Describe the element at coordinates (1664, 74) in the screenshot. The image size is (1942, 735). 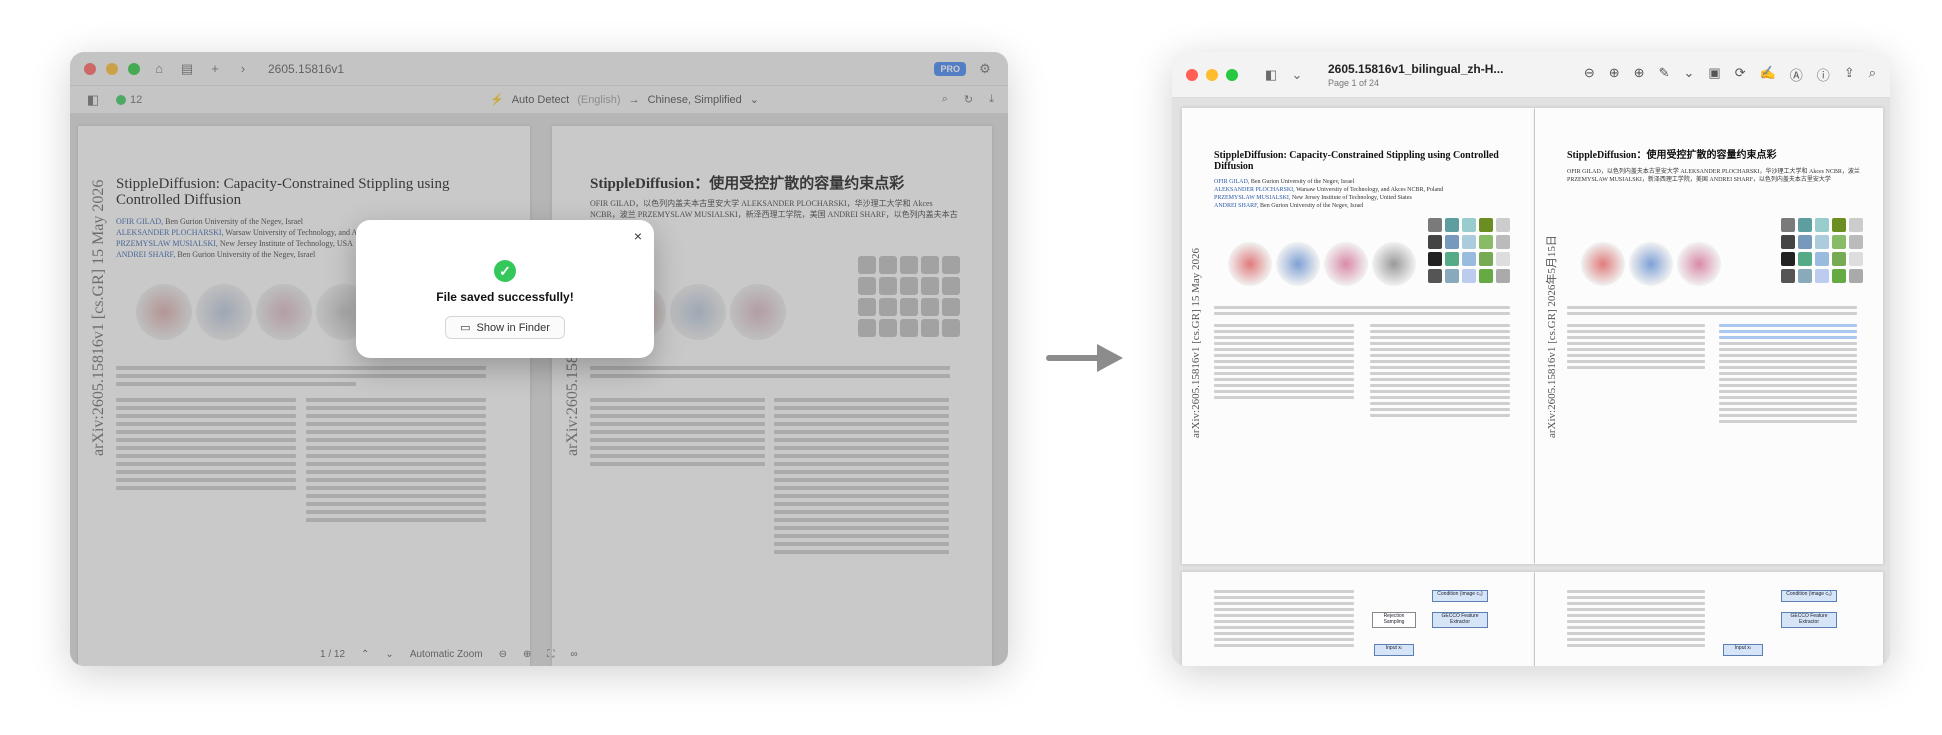
I see `markup-pen-icon: ✎` at that location.